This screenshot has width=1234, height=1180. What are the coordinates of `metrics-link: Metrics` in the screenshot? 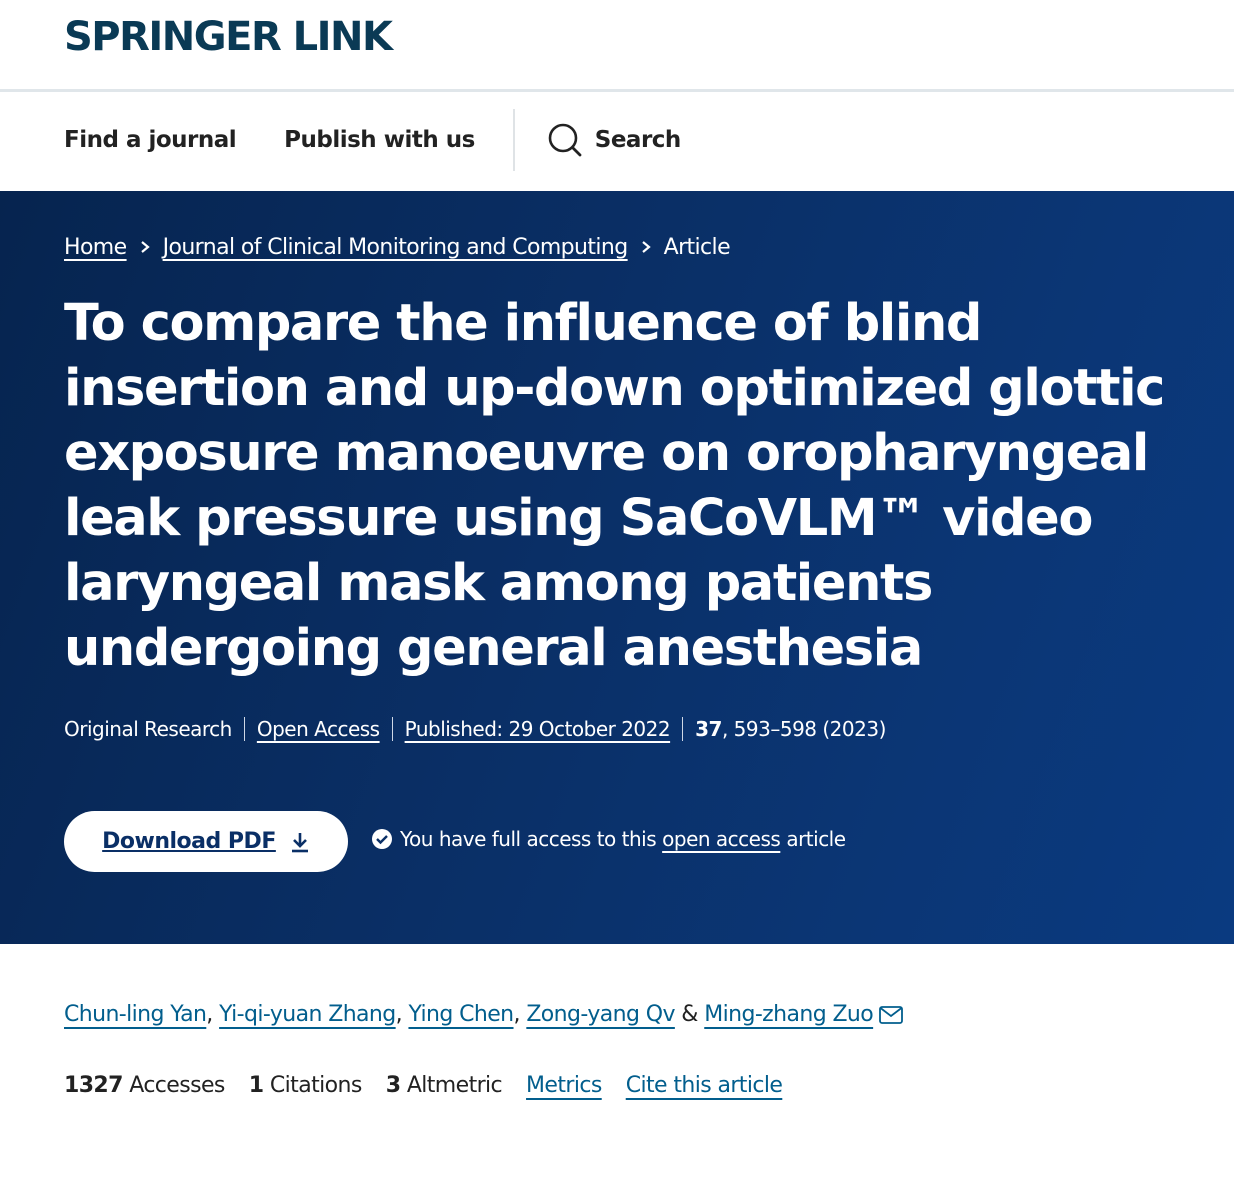 It's located at (564, 1085).